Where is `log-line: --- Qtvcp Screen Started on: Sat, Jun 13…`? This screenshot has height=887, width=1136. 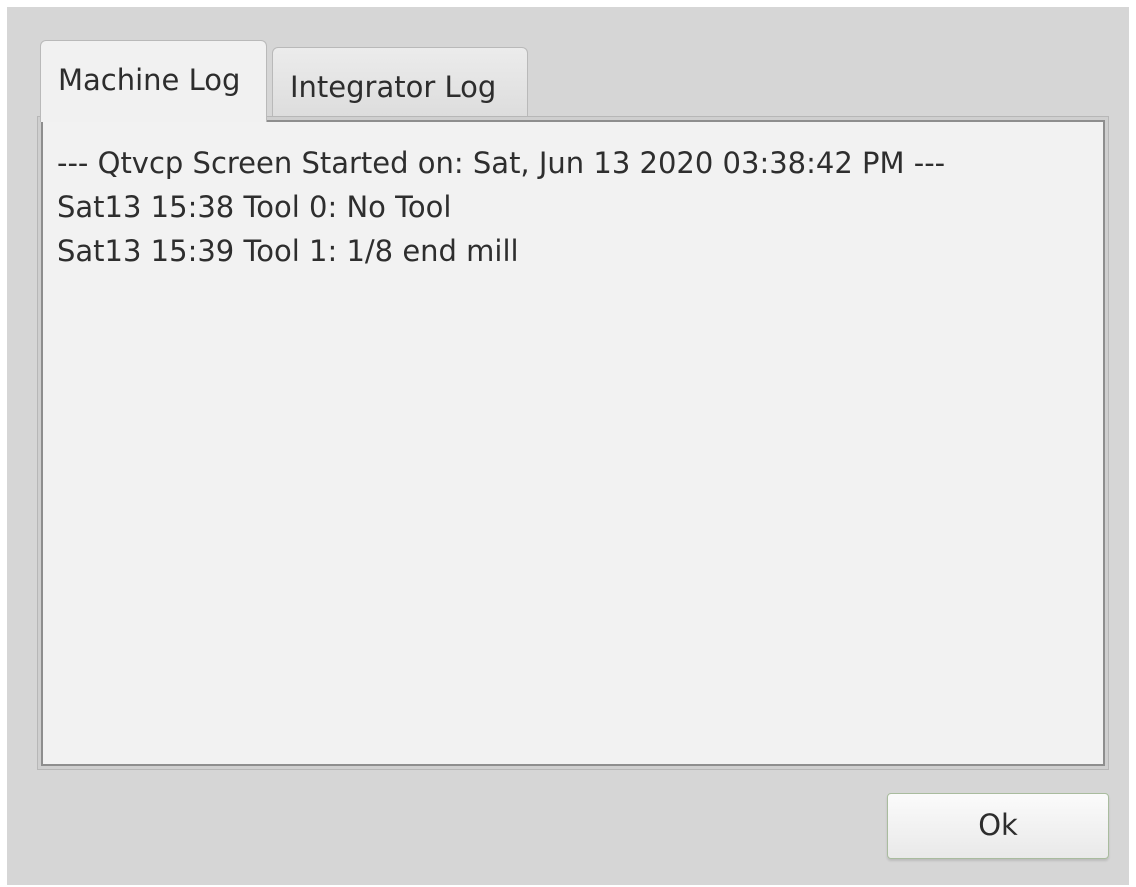
log-line: --- Qtvcp Screen Started on: Sat, Jun 13… is located at coordinates (501, 163).